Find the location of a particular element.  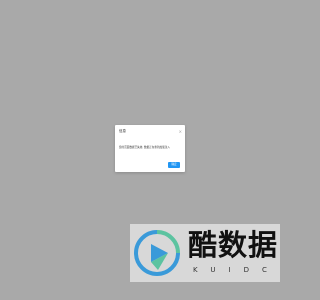

watermark-logo: 酷数据 KUIDC is located at coordinates (205, 253).